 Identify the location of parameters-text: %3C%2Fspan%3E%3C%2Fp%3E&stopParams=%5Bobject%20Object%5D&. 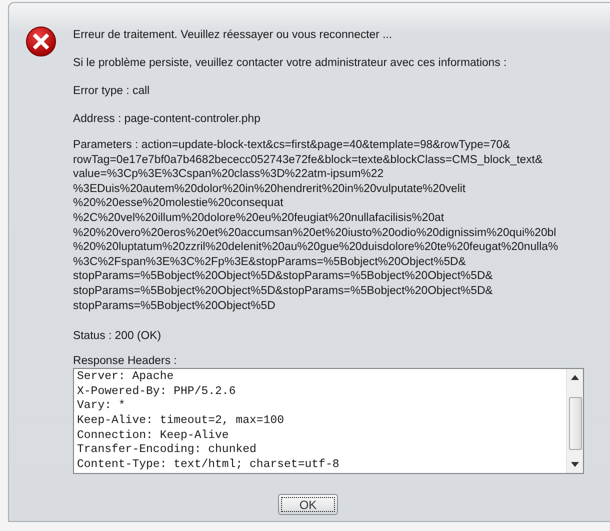
(270, 262).